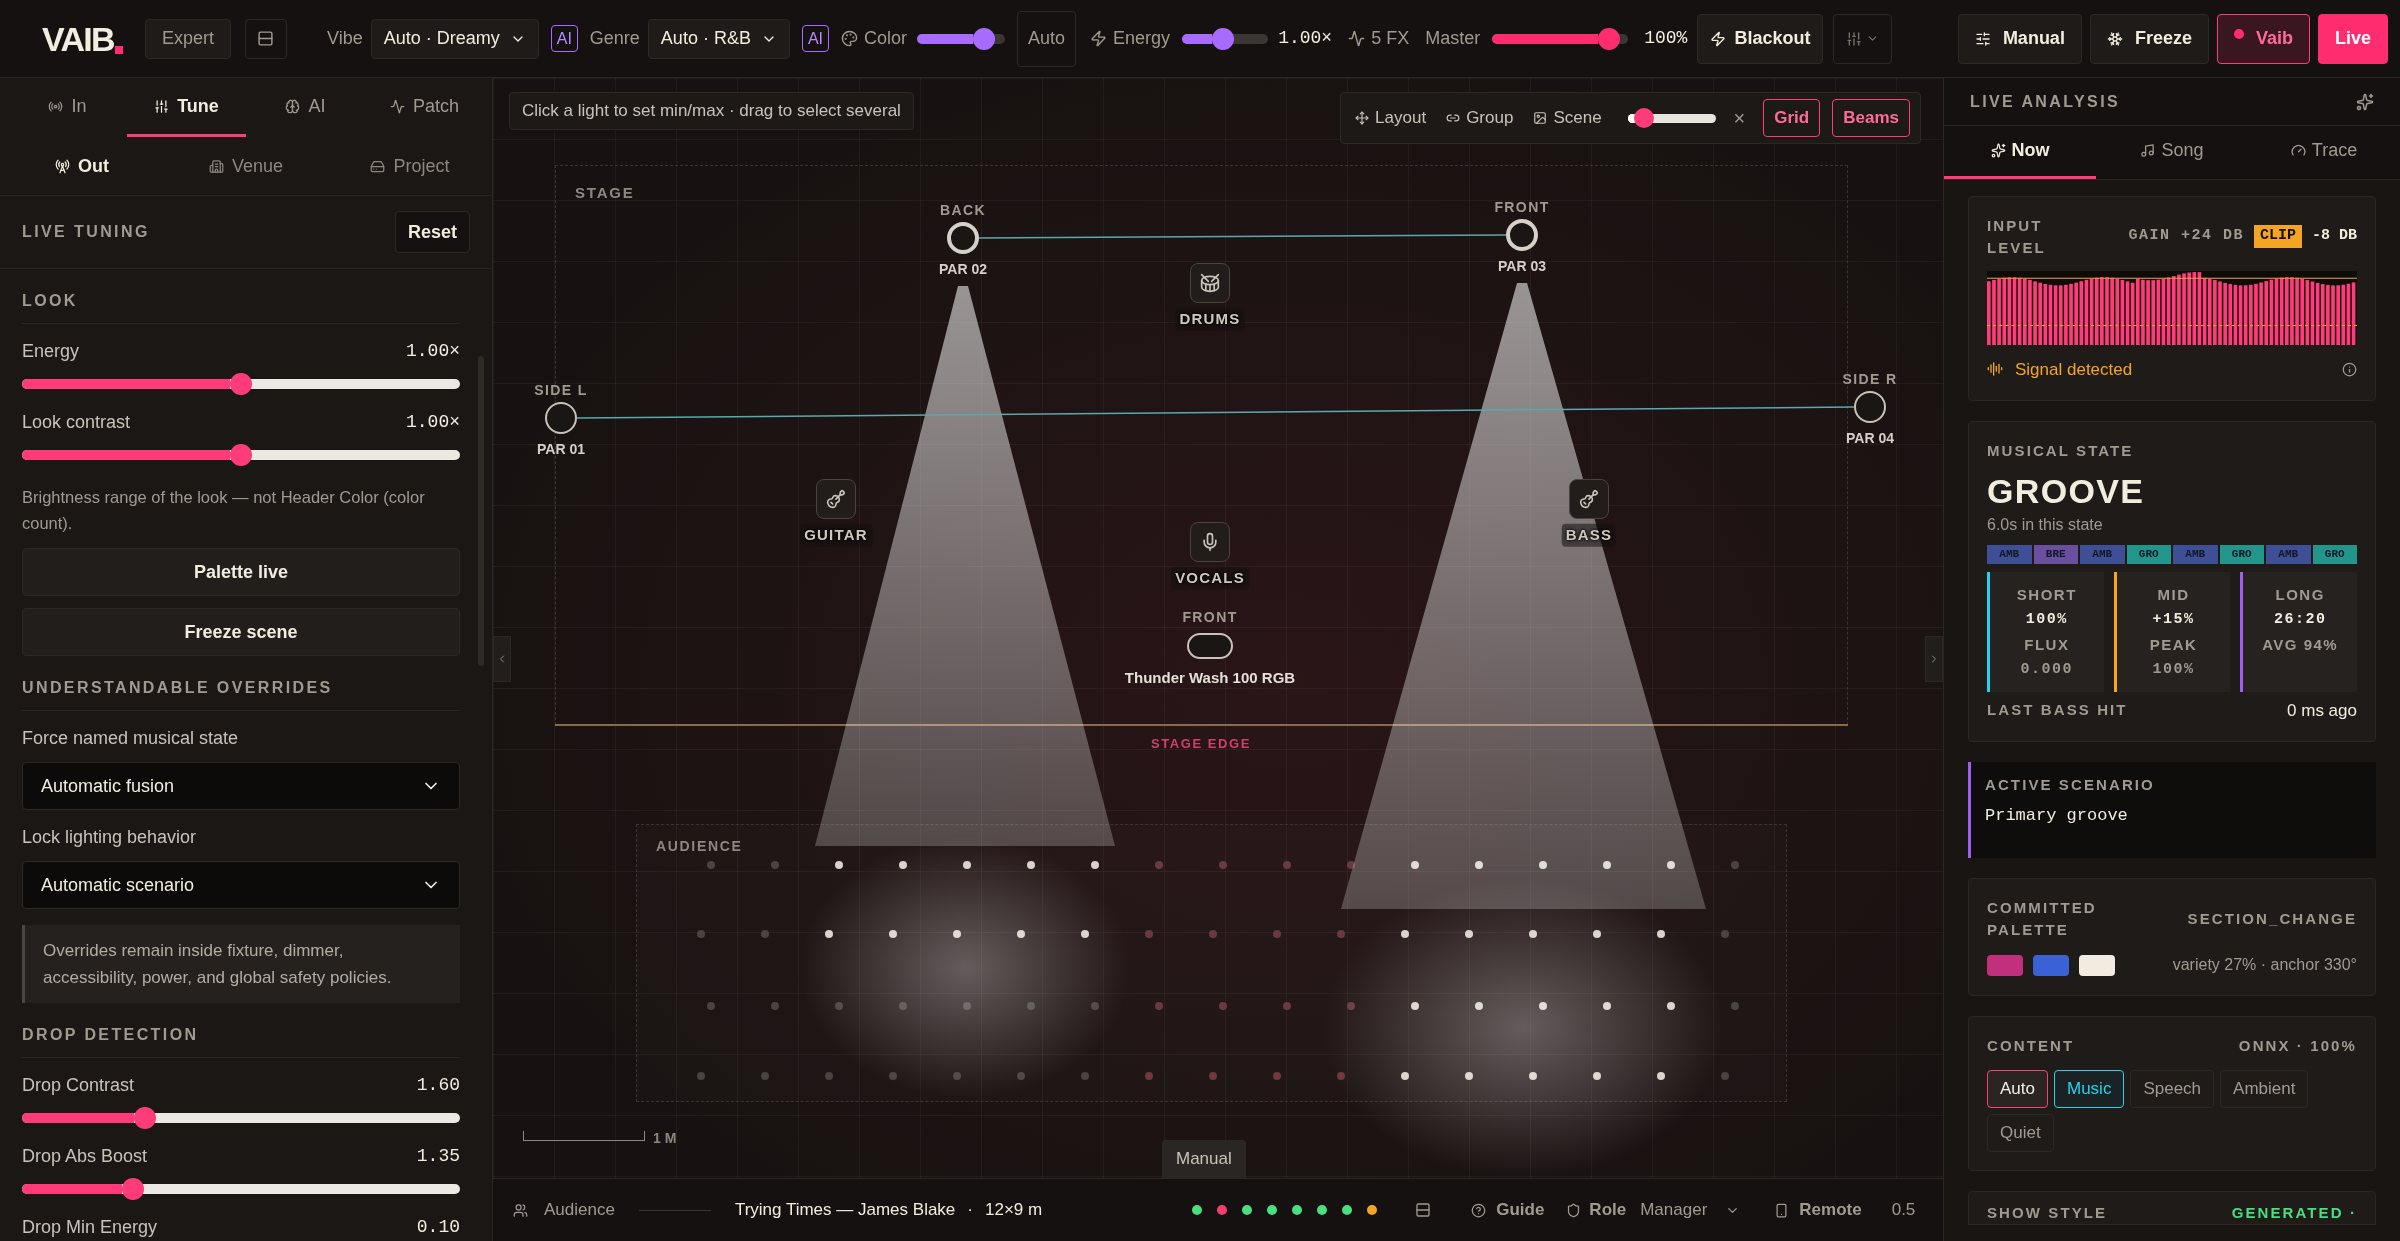 The image size is (2400, 1241). Describe the element at coordinates (2020, 1132) in the screenshot. I see `content-chip: Quiet` at that location.